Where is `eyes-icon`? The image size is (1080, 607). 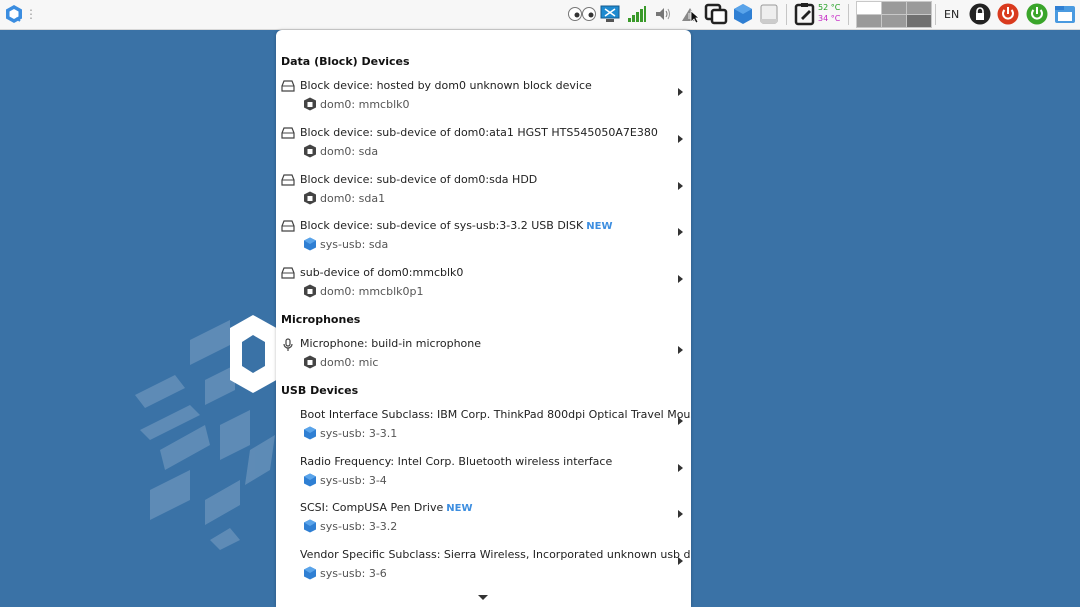
eyes-icon is located at coordinates (582, 14).